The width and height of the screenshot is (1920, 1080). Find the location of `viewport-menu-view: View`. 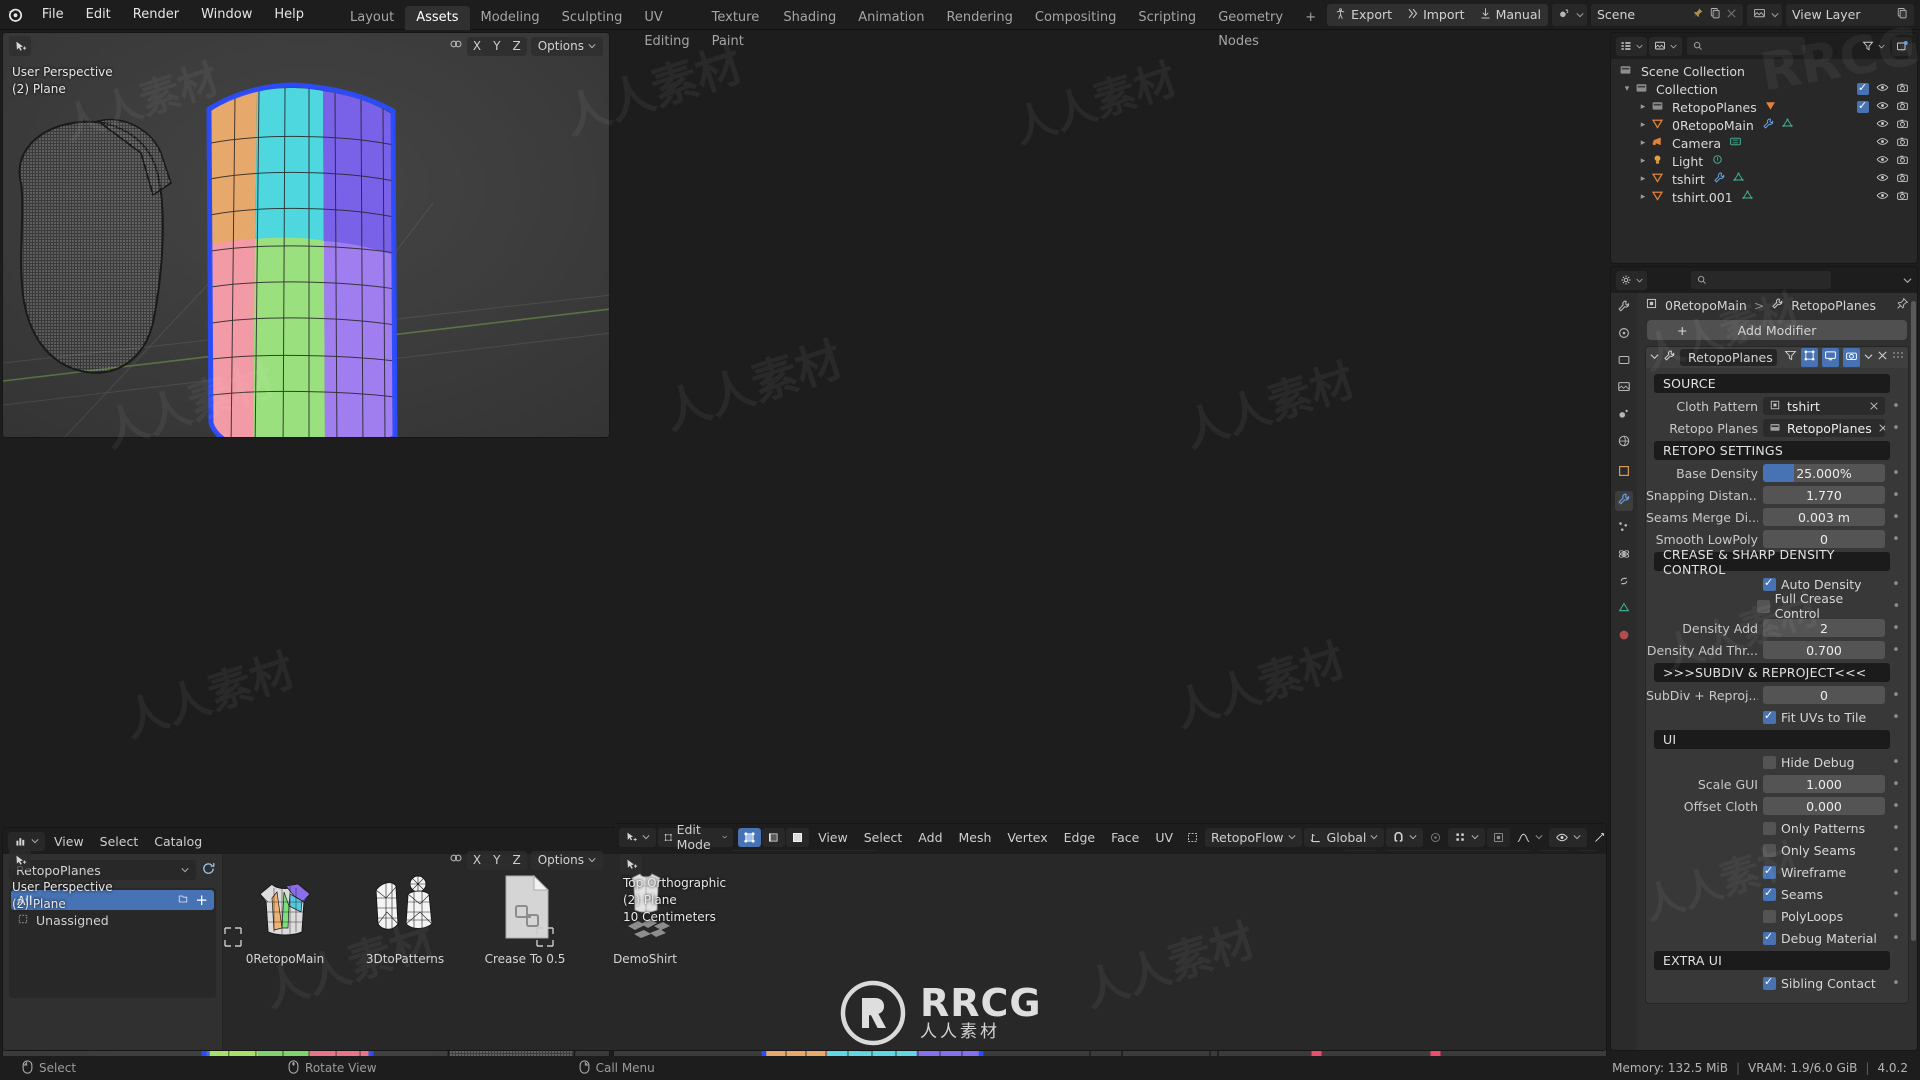

viewport-menu-view: View is located at coordinates (833, 837).